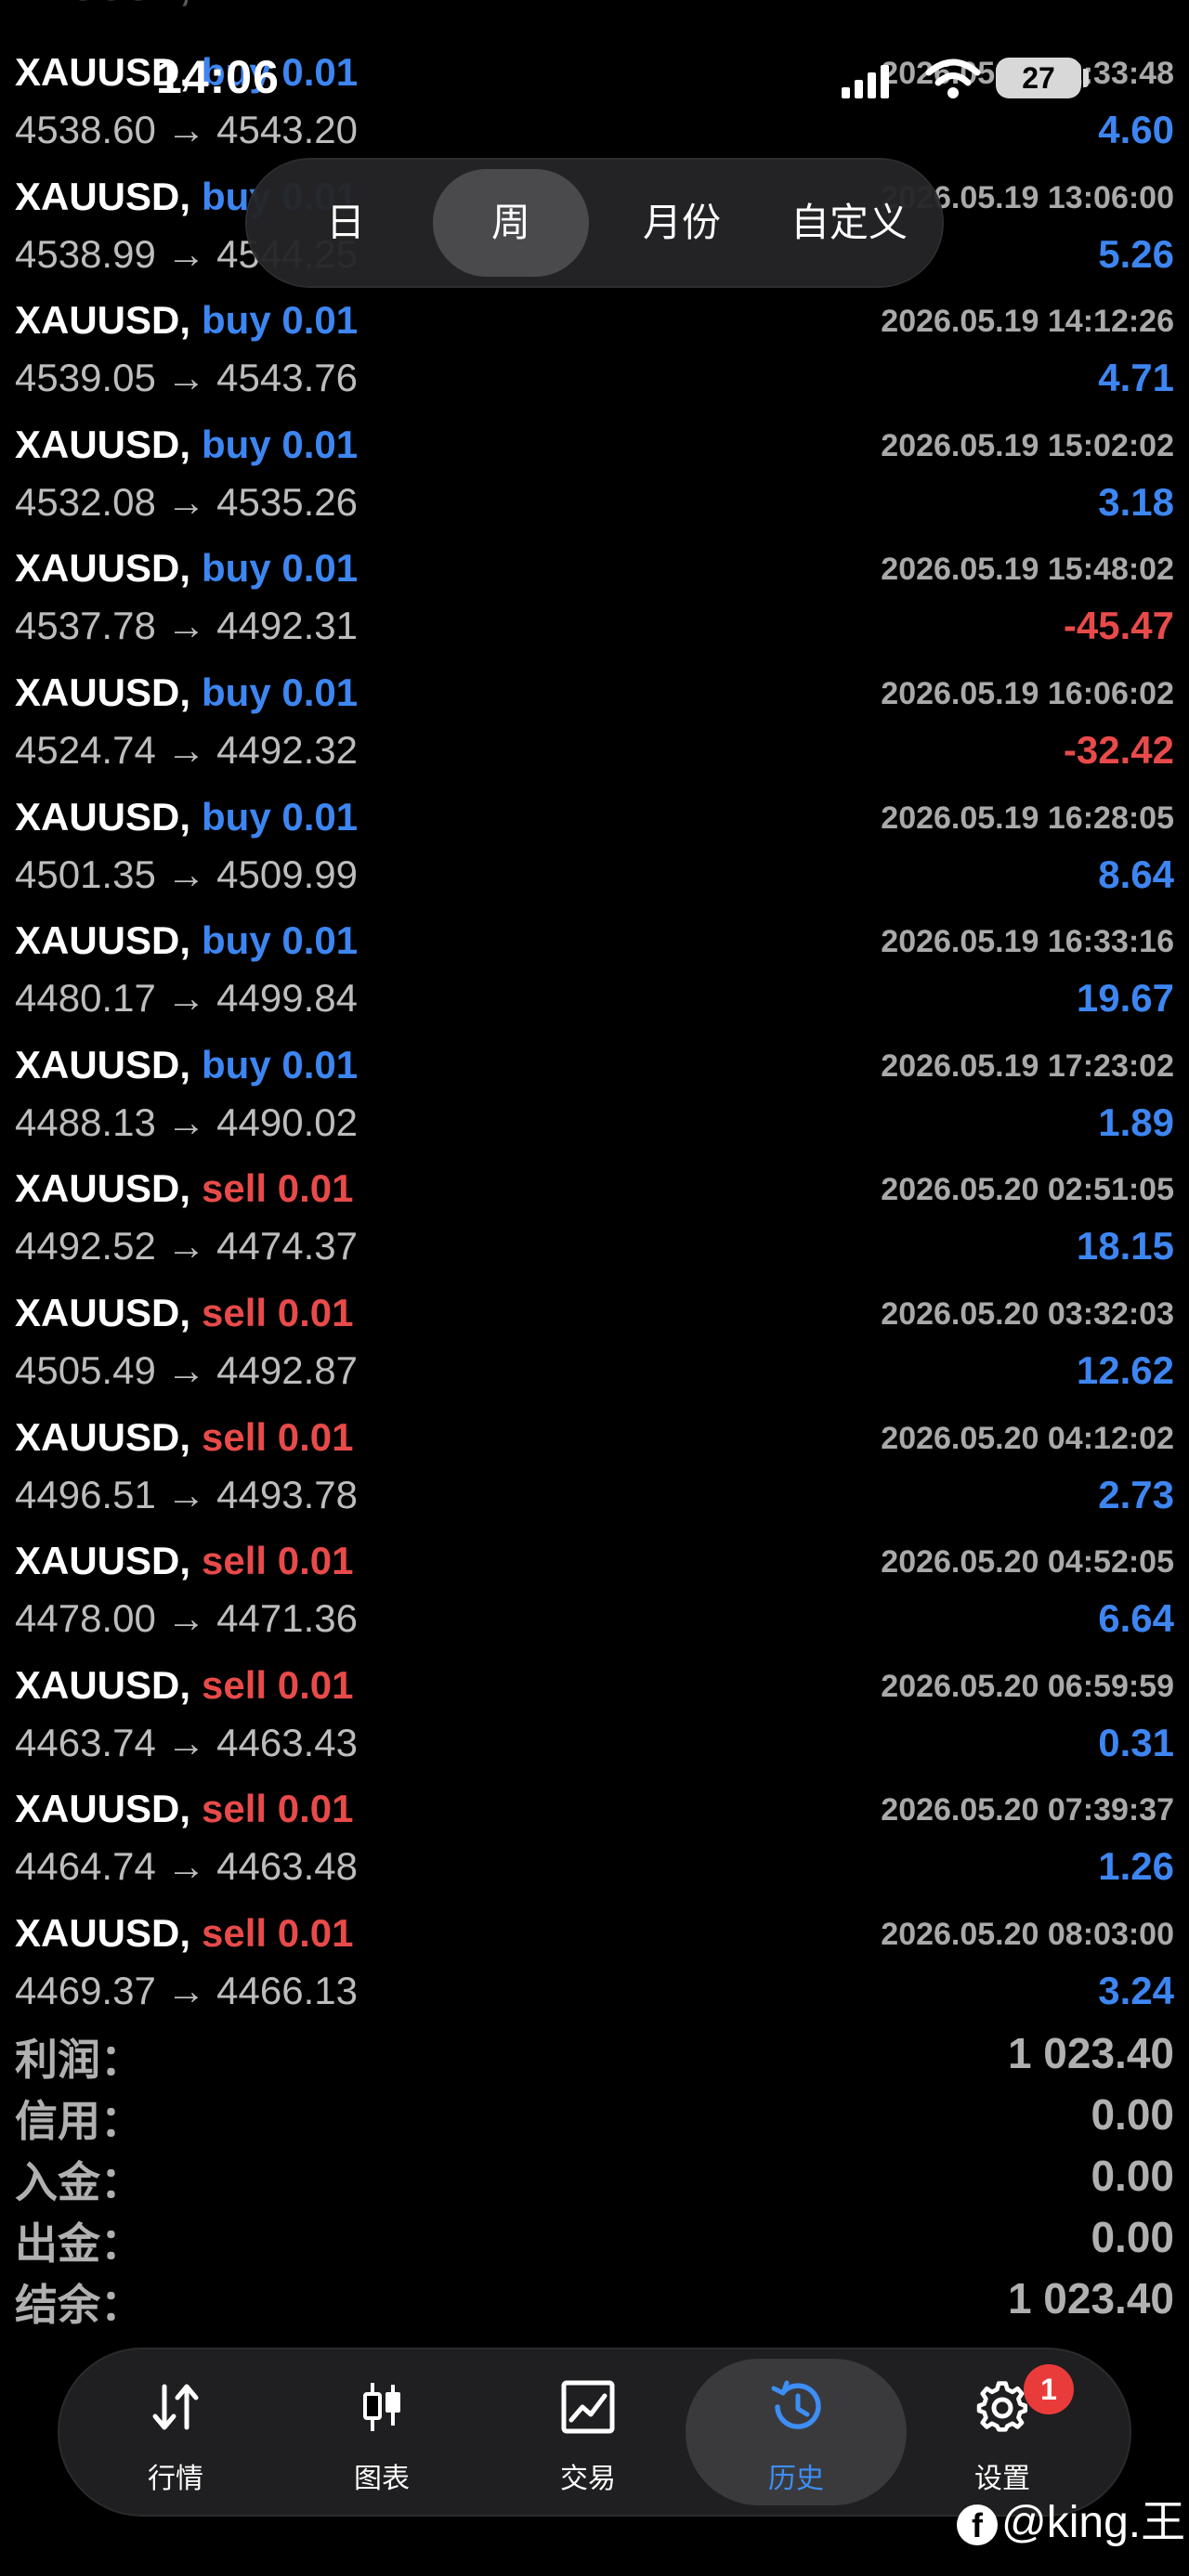 This screenshot has width=1189, height=2576. I want to click on trade-prices: 4464.74 → 4463.48, so click(186, 1866).